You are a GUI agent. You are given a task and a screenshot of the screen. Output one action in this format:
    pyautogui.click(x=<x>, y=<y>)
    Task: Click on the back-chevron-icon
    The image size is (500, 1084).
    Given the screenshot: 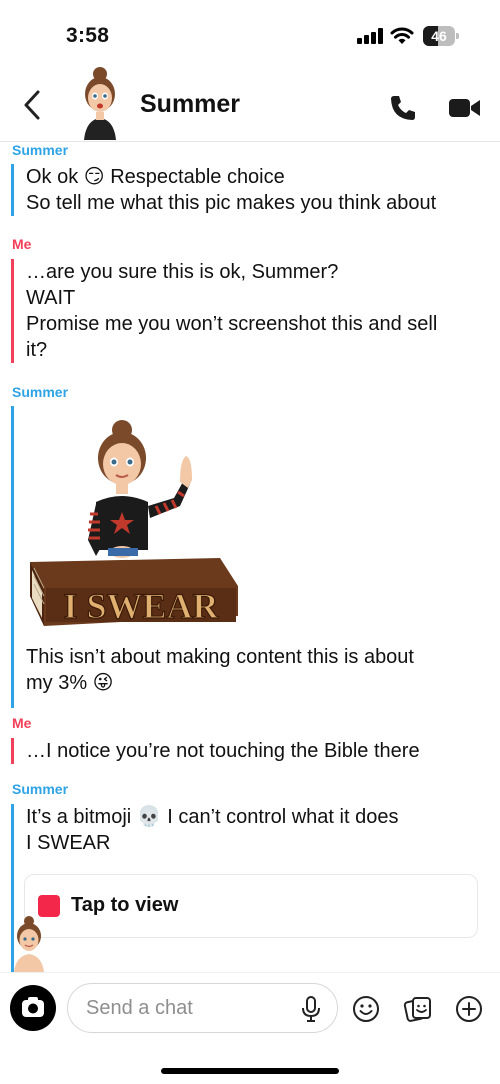 What is the action you would take?
    pyautogui.click(x=33, y=105)
    